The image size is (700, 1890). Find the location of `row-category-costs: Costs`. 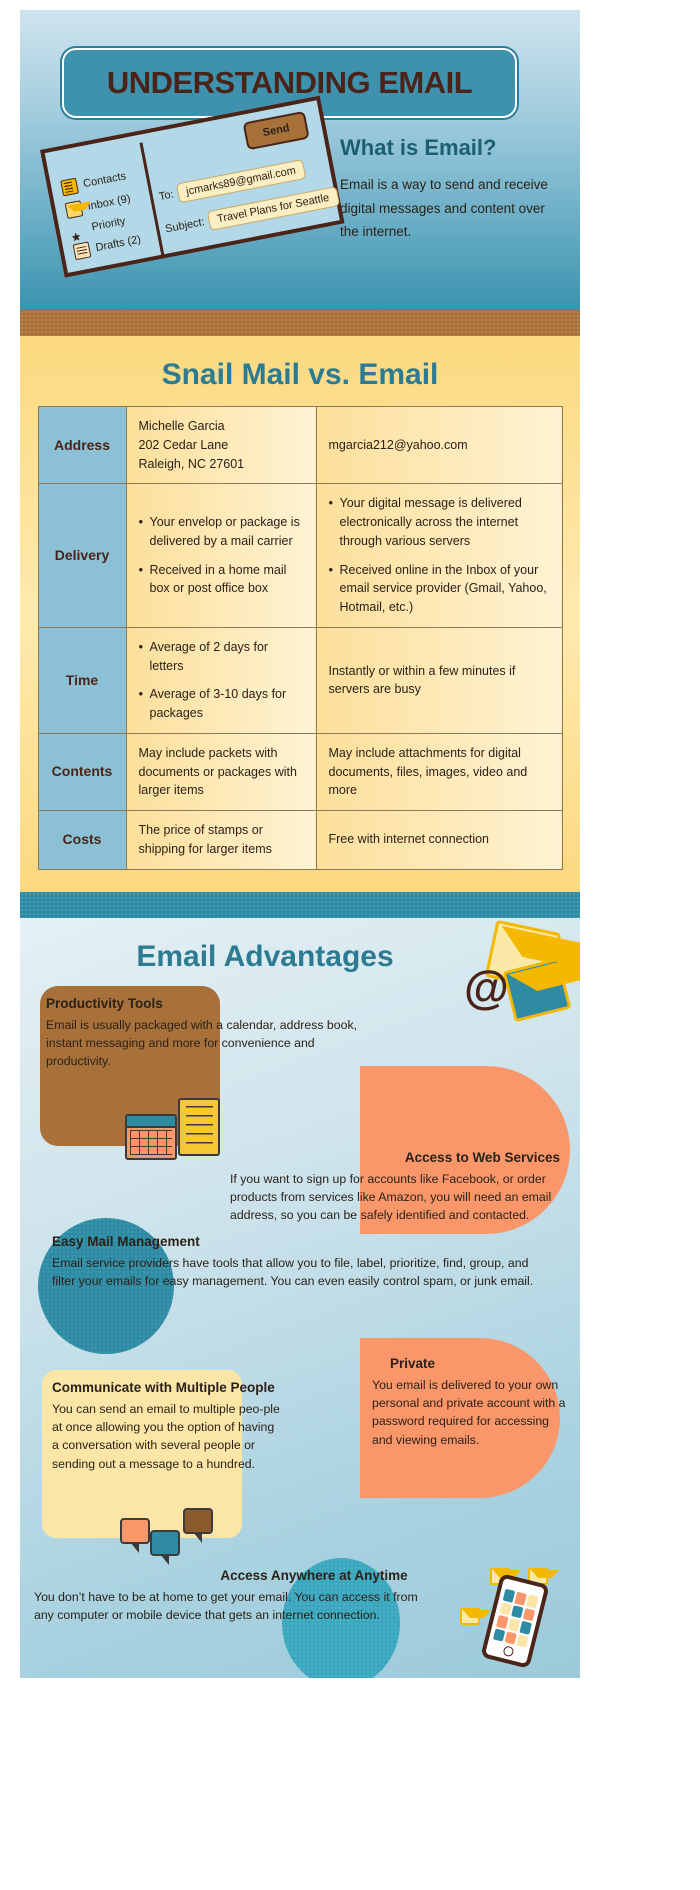

row-category-costs: Costs is located at coordinates (82, 840).